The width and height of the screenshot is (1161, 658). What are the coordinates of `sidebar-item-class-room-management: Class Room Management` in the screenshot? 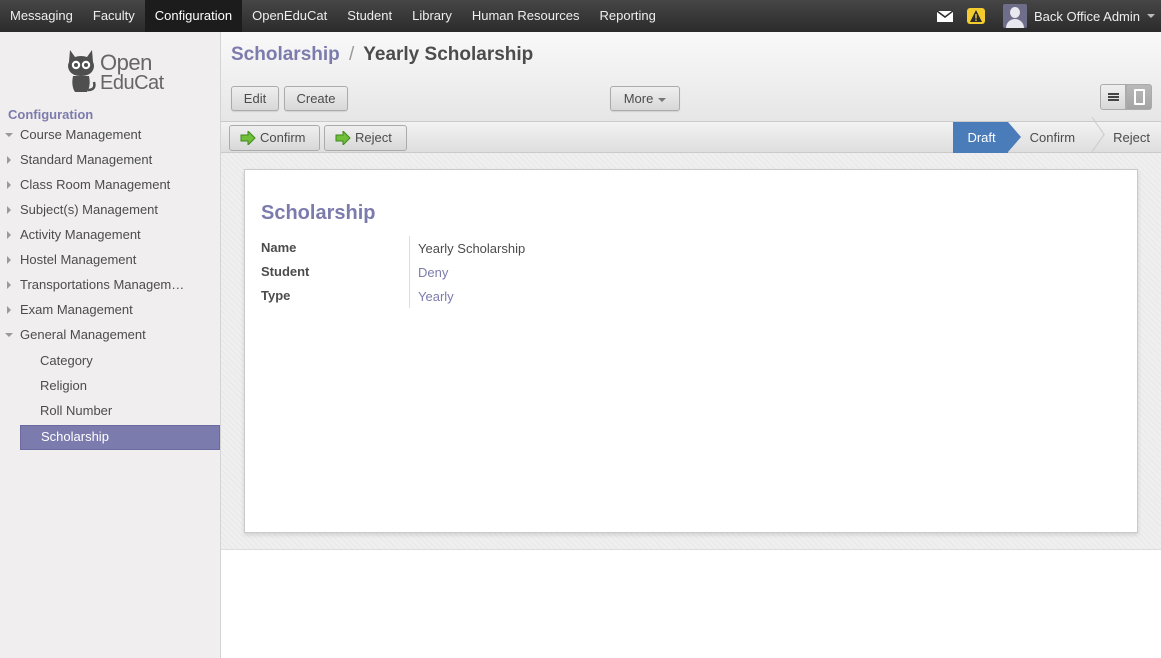 It's located at (110, 187).